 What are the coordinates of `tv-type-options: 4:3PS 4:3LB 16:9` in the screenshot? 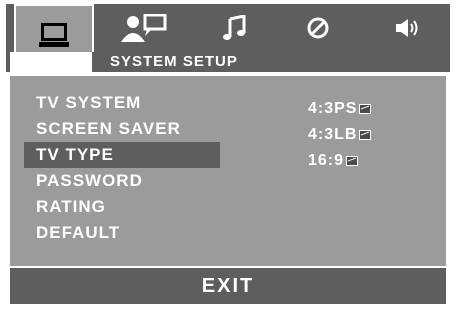 It's located at (340, 135).